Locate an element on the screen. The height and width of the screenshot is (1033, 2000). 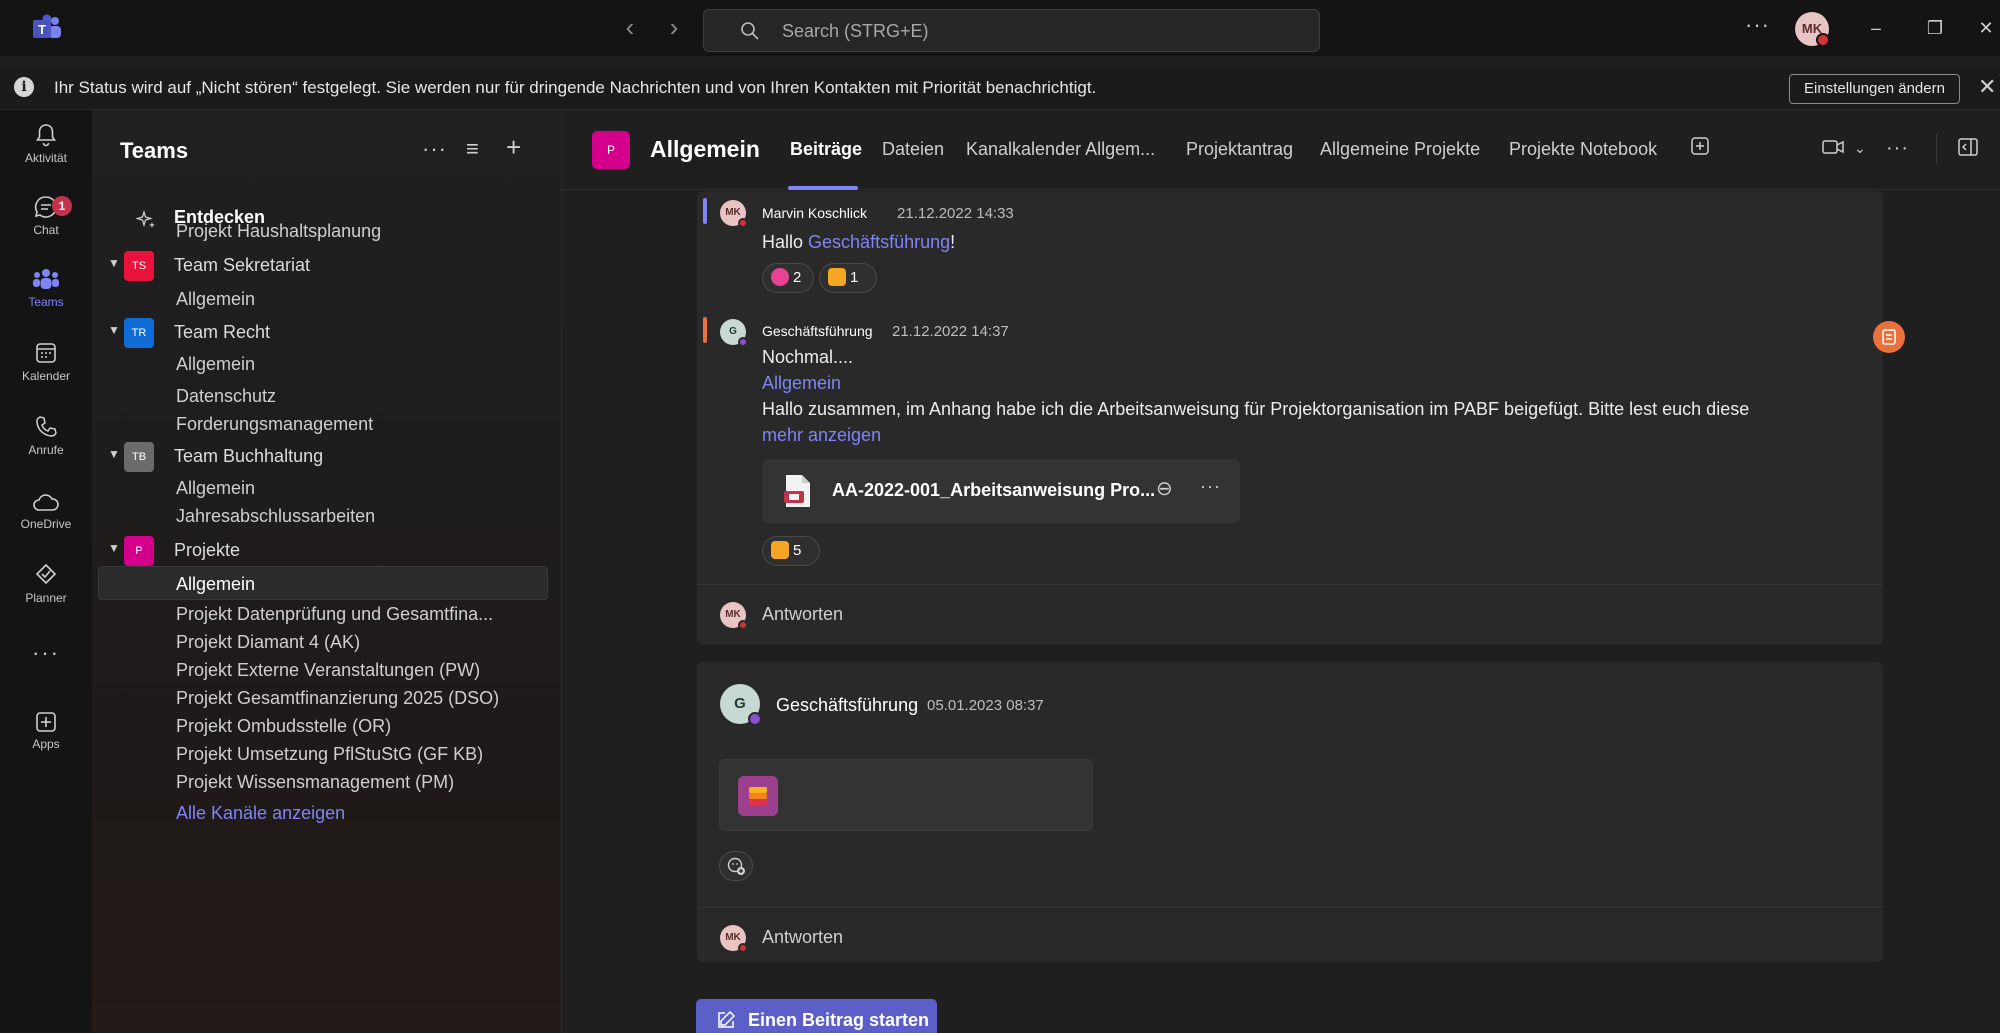
announcement-icon is located at coordinates (1889, 337).